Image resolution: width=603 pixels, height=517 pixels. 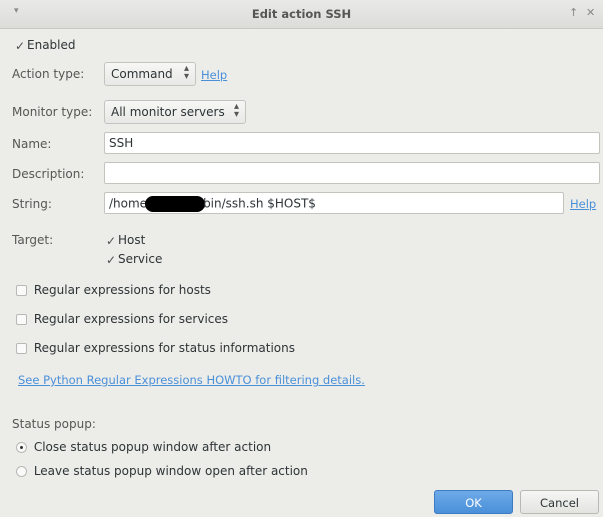 I want to click on target-service-checkbox: ✓ Service, so click(x=134, y=259).